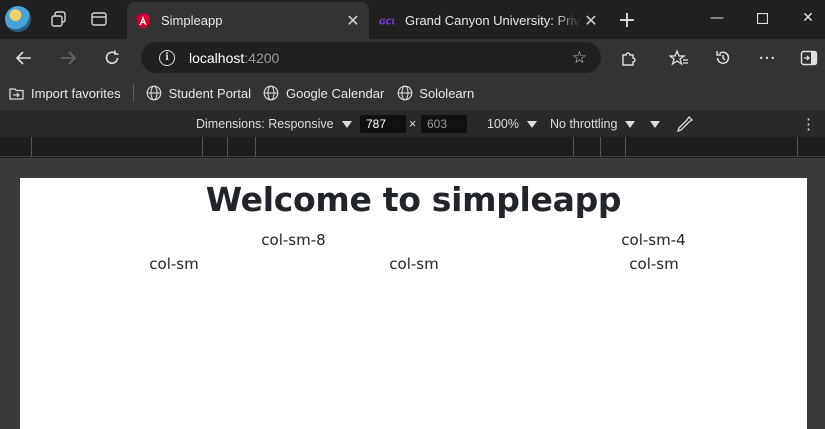 This screenshot has height=429, width=825. Describe the element at coordinates (293, 240) in the screenshot. I see `grid-cell: col-sm-8` at that location.